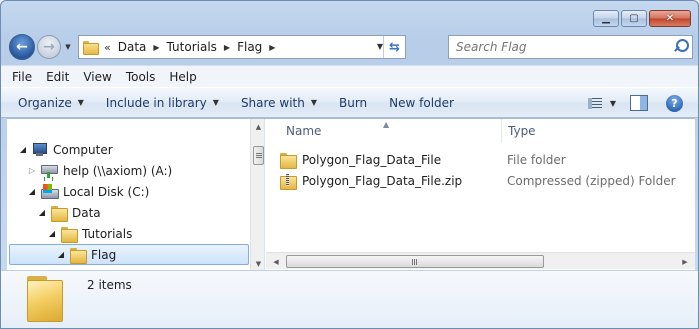  What do you see at coordinates (681, 47) in the screenshot?
I see `search-icon` at bounding box center [681, 47].